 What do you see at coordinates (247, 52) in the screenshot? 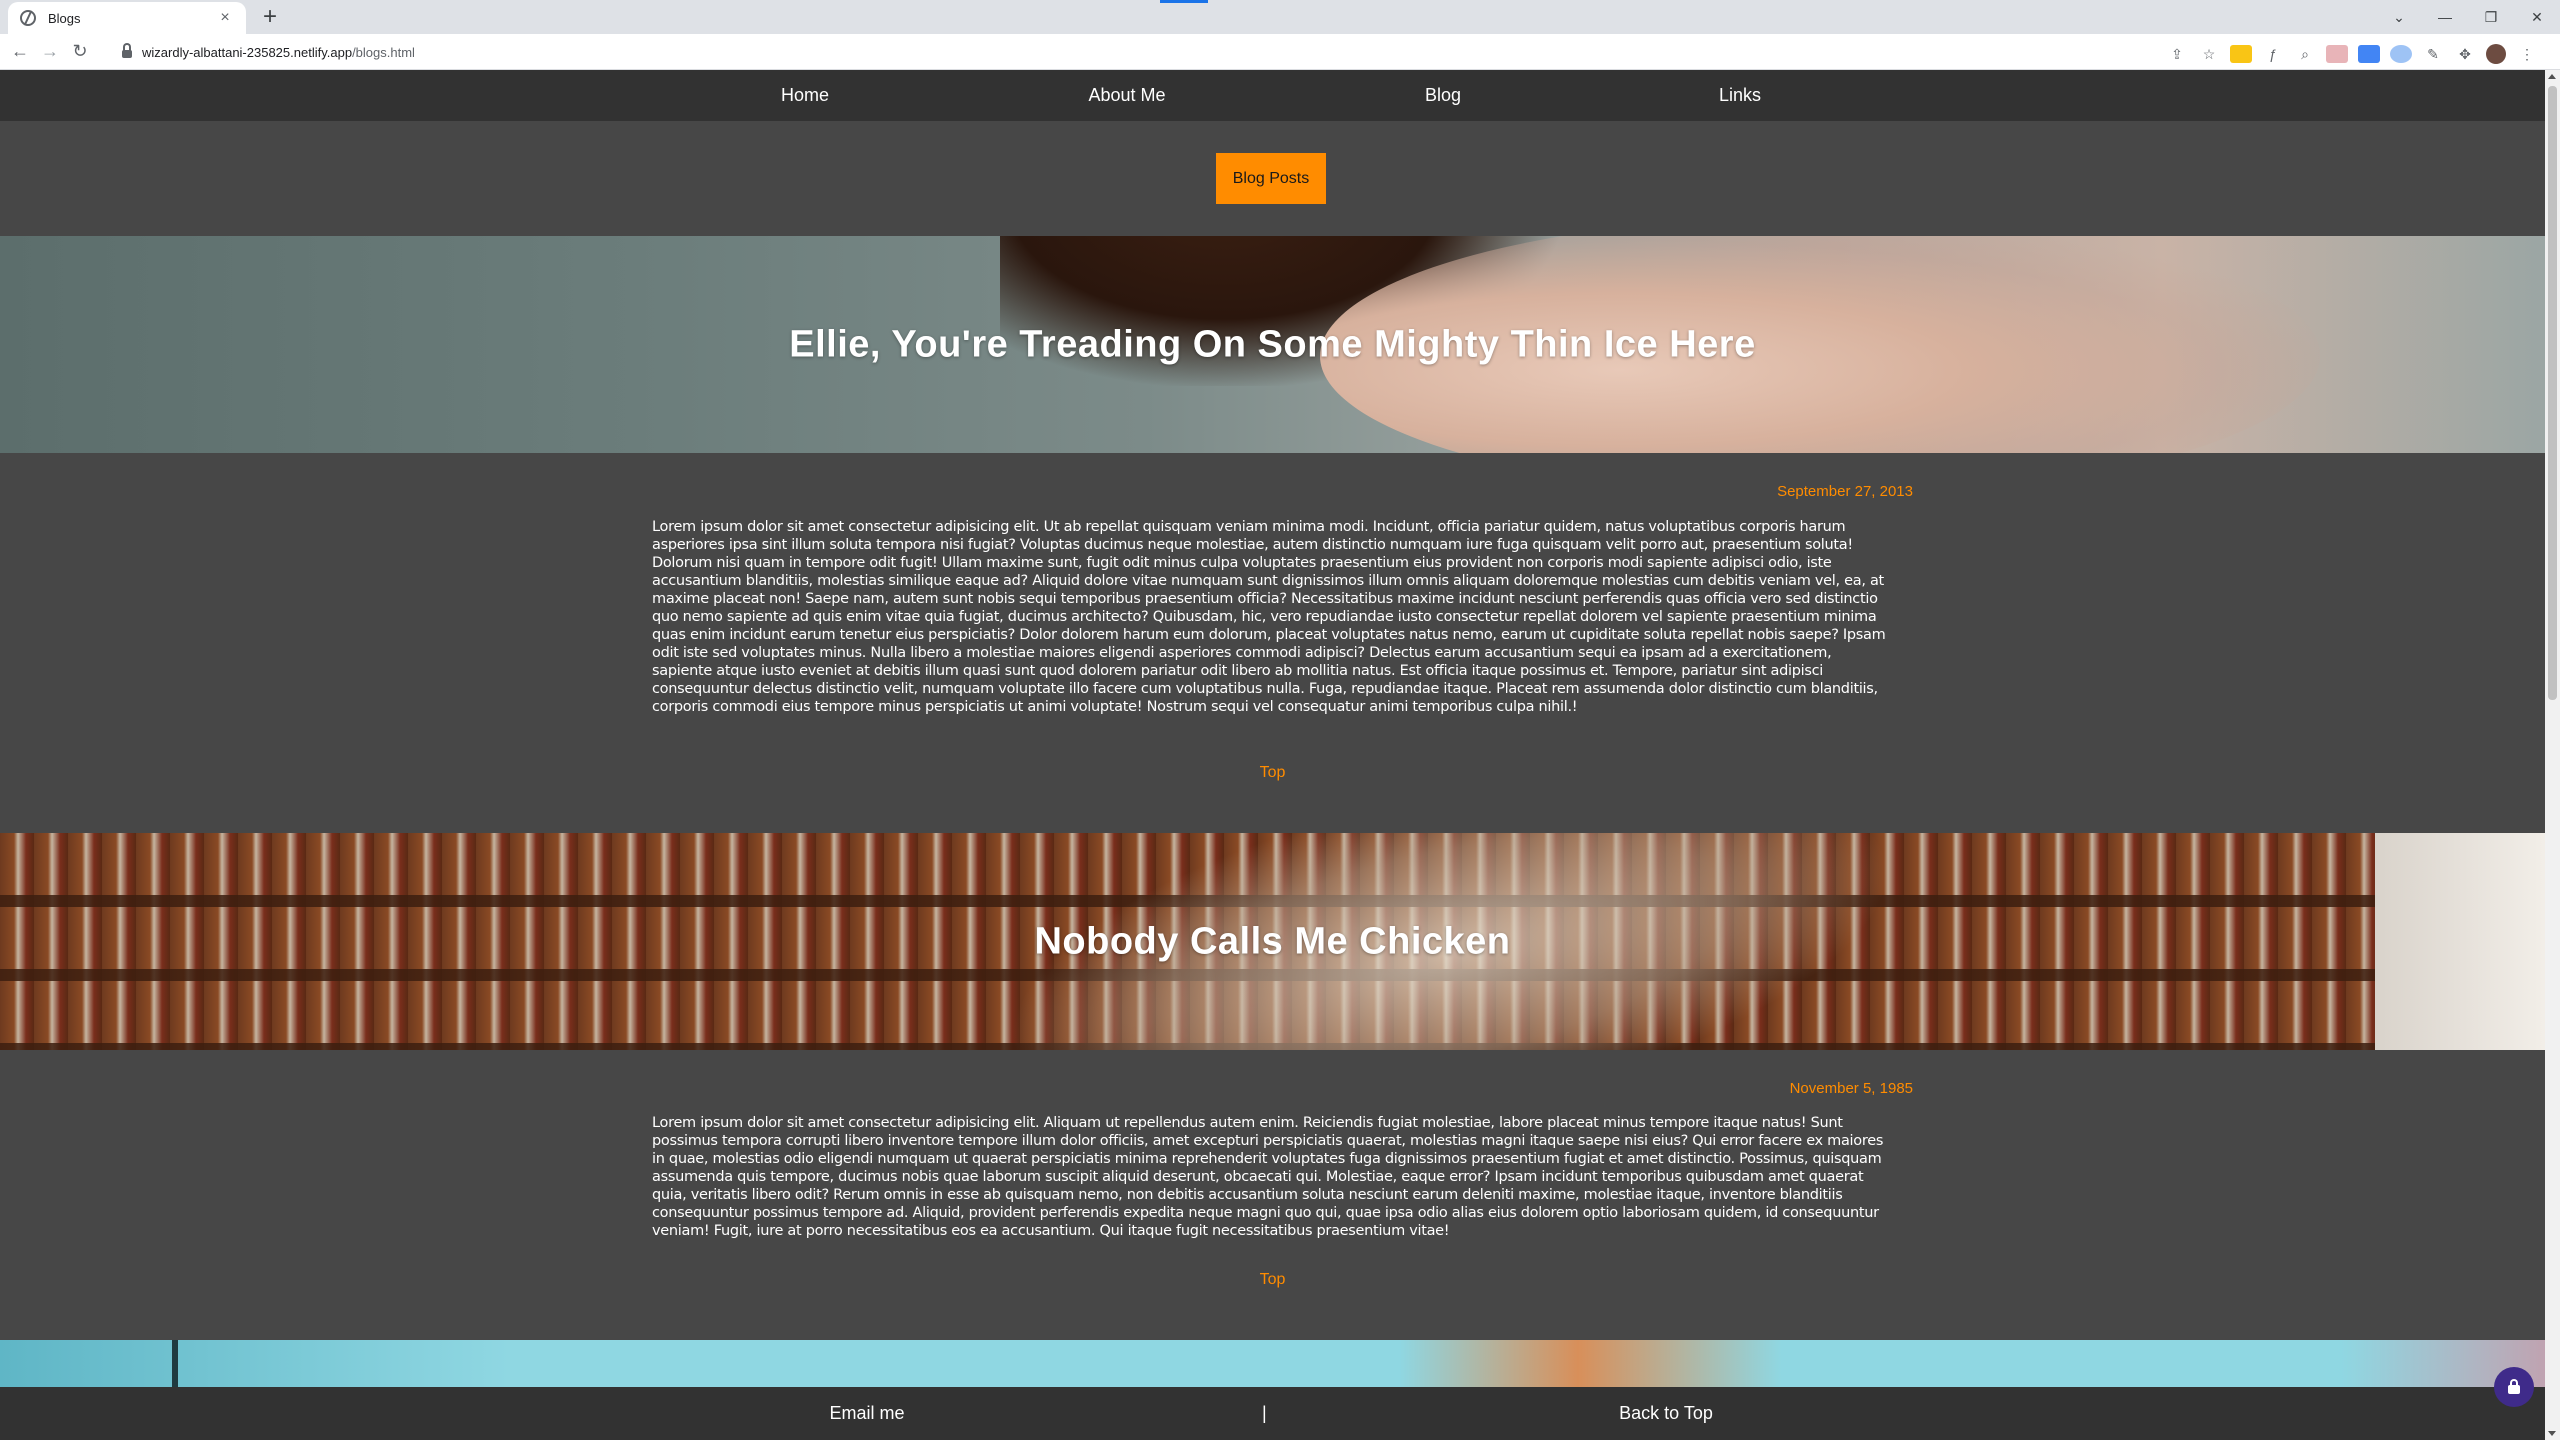
I see `url-host: wizardly-albattani-235825.netlify.app` at bounding box center [247, 52].